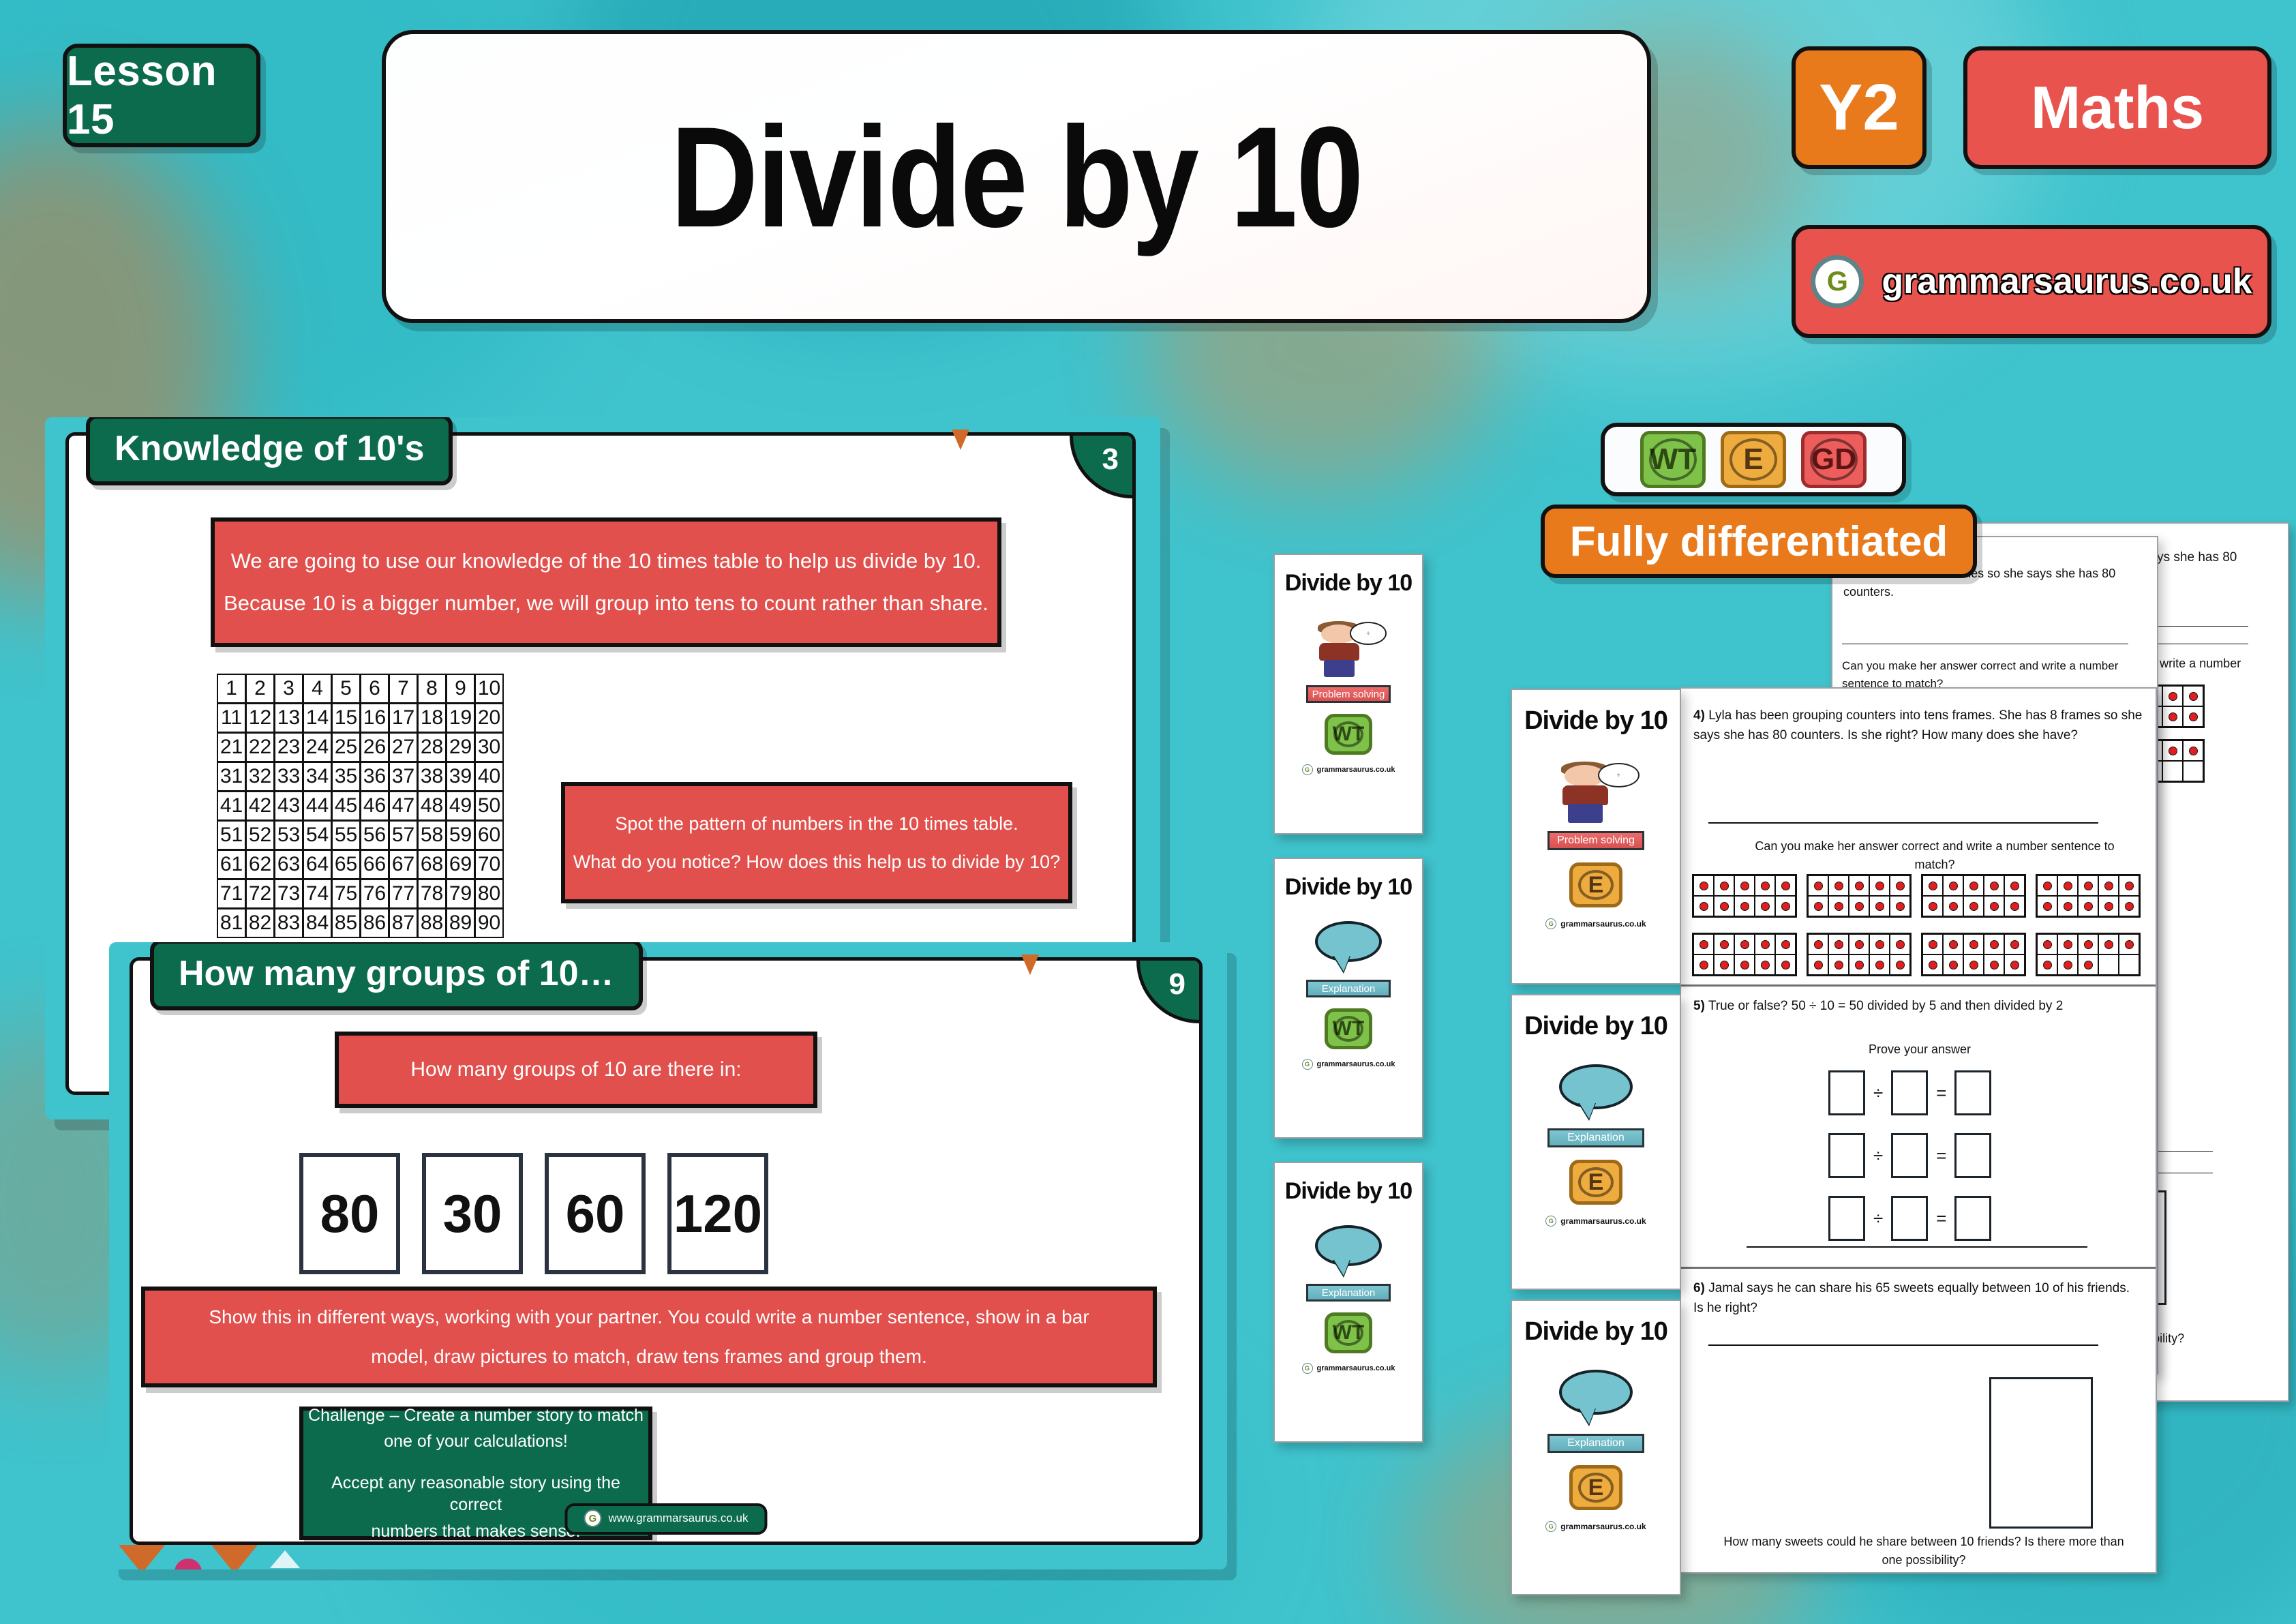 This screenshot has width=2296, height=1624. Describe the element at coordinates (1859, 107) in the screenshot. I see `year-badge: Y2` at that location.